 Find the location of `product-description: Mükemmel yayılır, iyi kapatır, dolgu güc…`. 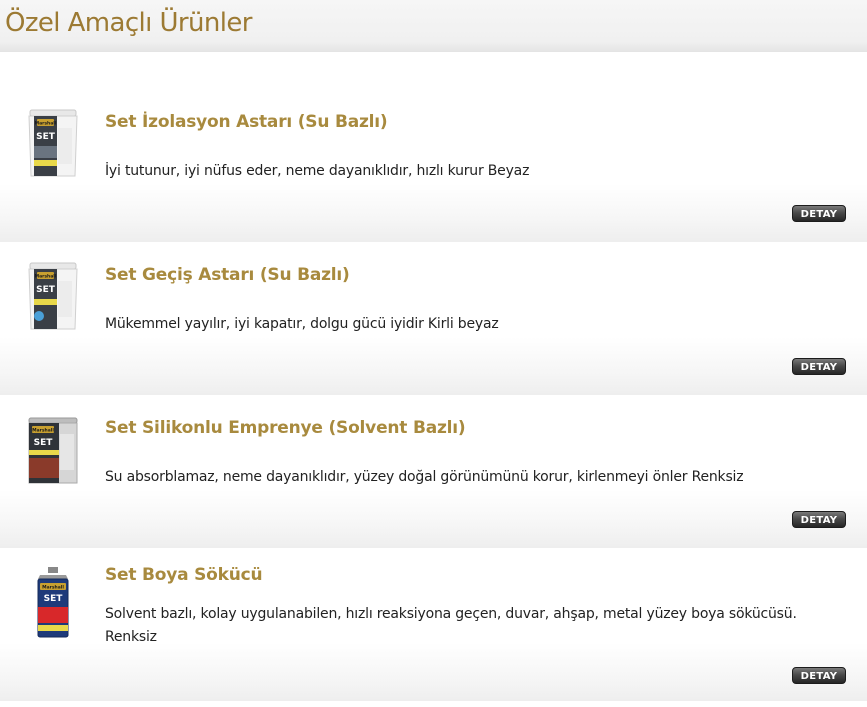

product-description: Mükemmel yayılır, iyi kapatır, dolgu güc… is located at coordinates (302, 324).